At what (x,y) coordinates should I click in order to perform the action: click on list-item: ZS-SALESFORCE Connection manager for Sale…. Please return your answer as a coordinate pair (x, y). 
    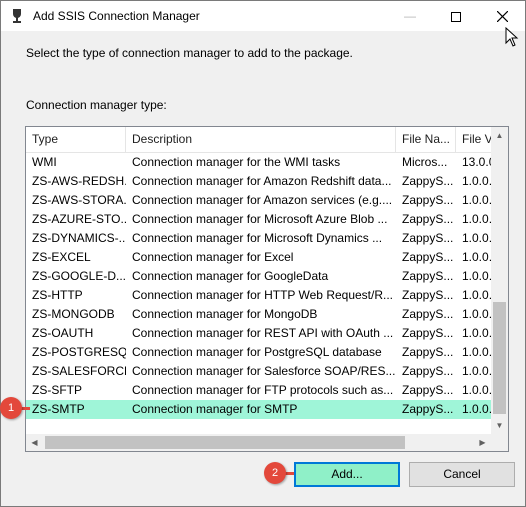
    Looking at the image, I should click on (259, 371).